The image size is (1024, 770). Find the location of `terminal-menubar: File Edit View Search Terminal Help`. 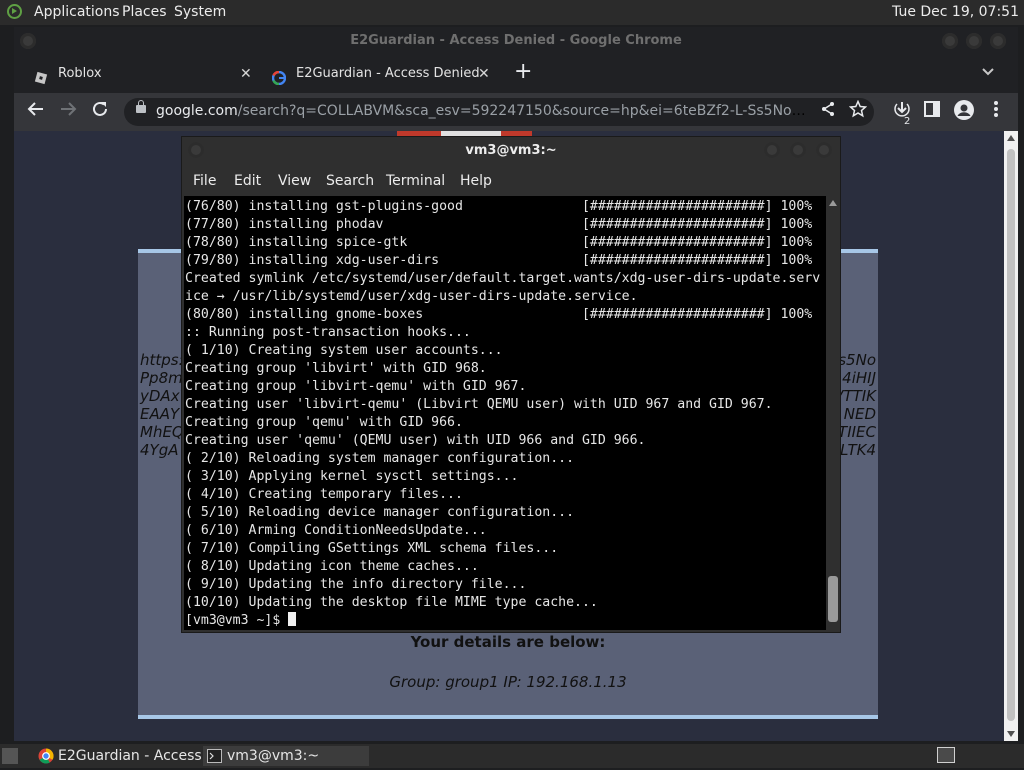

terminal-menubar: File Edit View Search Terminal Help is located at coordinates (511, 182).